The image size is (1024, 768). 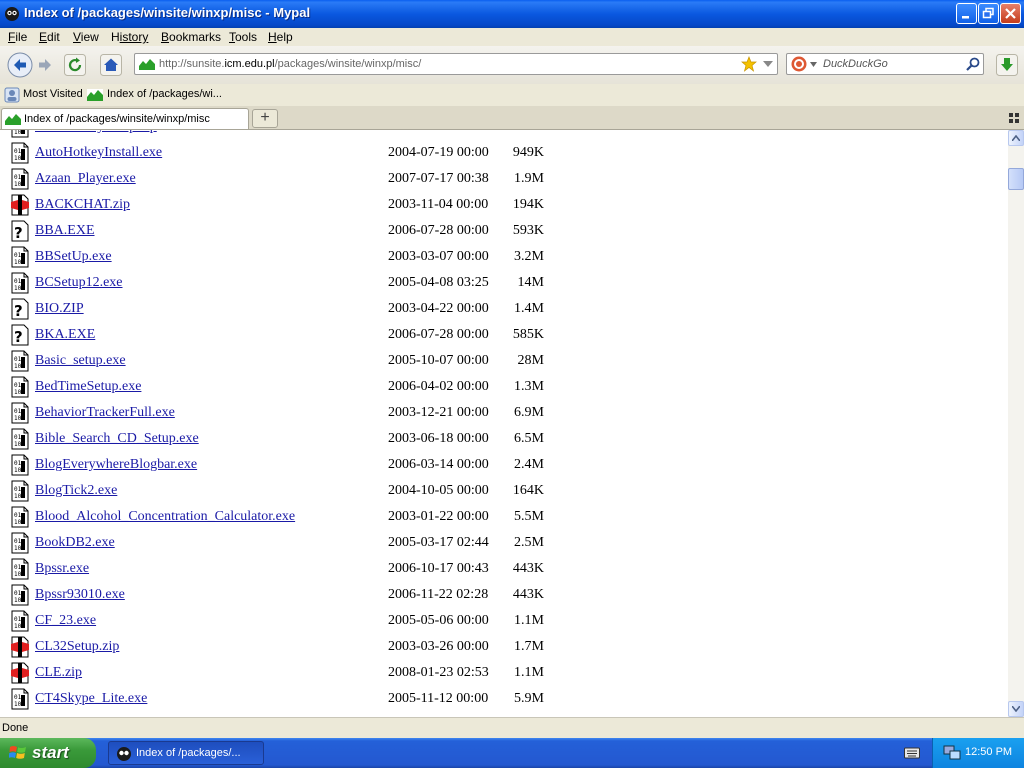 I want to click on menu-view: View, so click(x=86, y=37).